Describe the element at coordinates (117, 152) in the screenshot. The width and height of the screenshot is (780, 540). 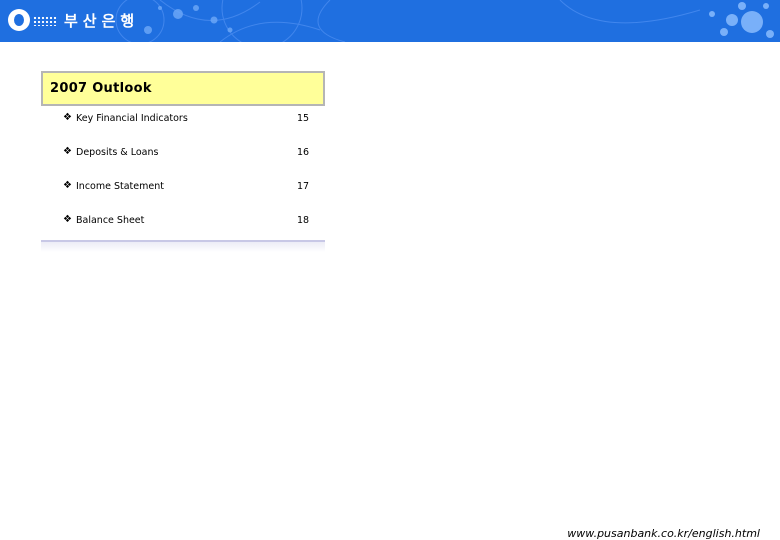
I see `toc-item-label: Deposits & Loans` at that location.